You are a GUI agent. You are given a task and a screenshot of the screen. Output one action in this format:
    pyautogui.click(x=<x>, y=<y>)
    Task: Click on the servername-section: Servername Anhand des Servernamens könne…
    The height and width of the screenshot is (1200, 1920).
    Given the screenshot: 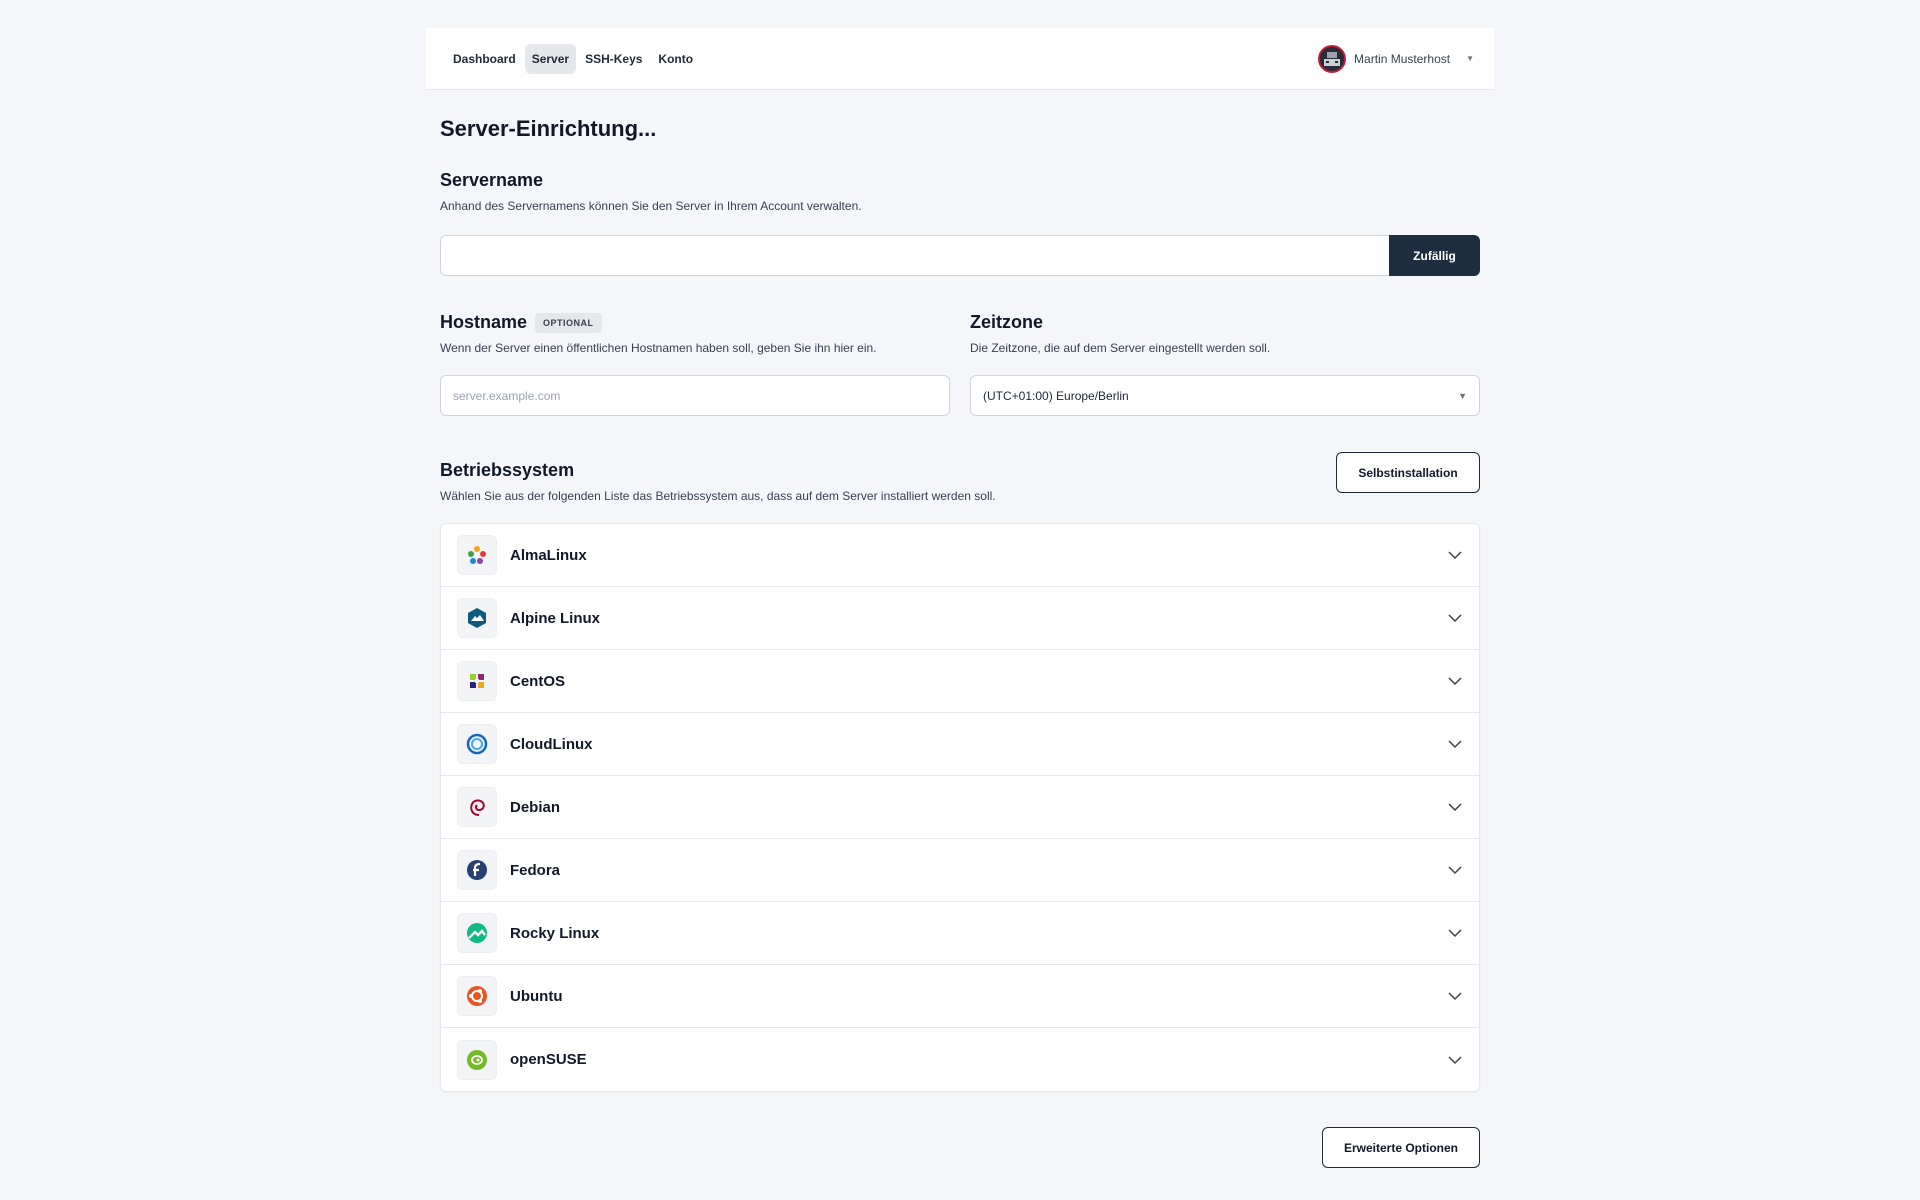 What is the action you would take?
    pyautogui.click(x=960, y=223)
    